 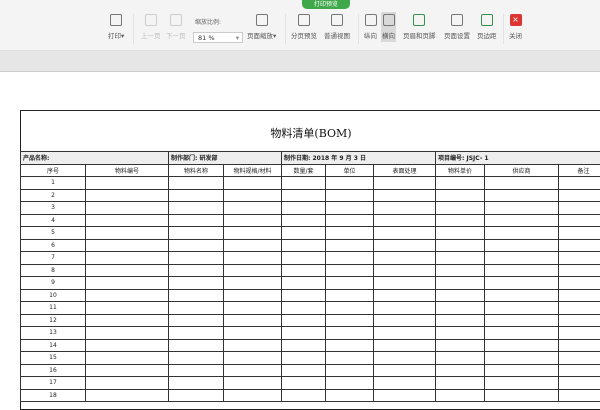 What do you see at coordinates (176, 27) in the screenshot?
I see `next-page-button: 下一页` at bounding box center [176, 27].